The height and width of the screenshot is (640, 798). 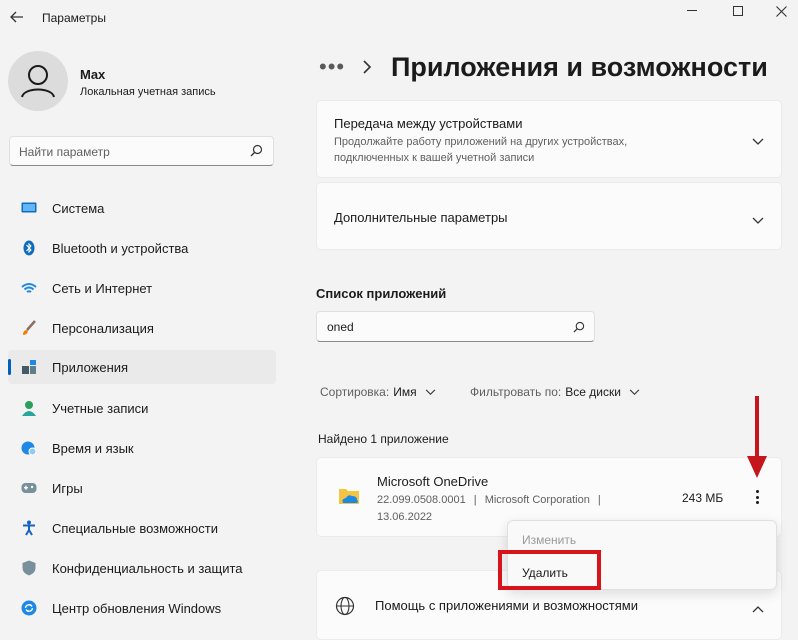 What do you see at coordinates (147, 568) in the screenshot?
I see `sidebar-item-label: Конфиденциальность и защита` at bounding box center [147, 568].